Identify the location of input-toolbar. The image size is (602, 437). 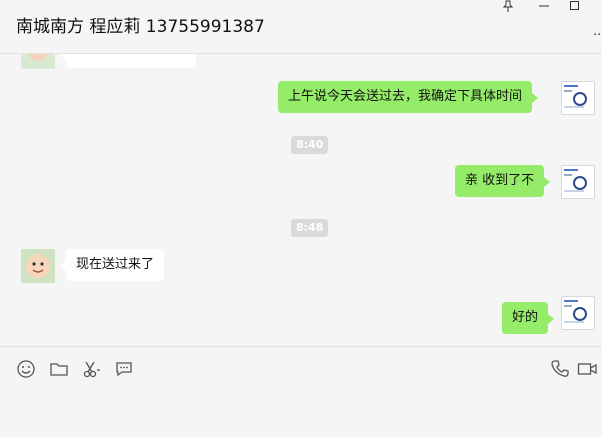
(301, 368).